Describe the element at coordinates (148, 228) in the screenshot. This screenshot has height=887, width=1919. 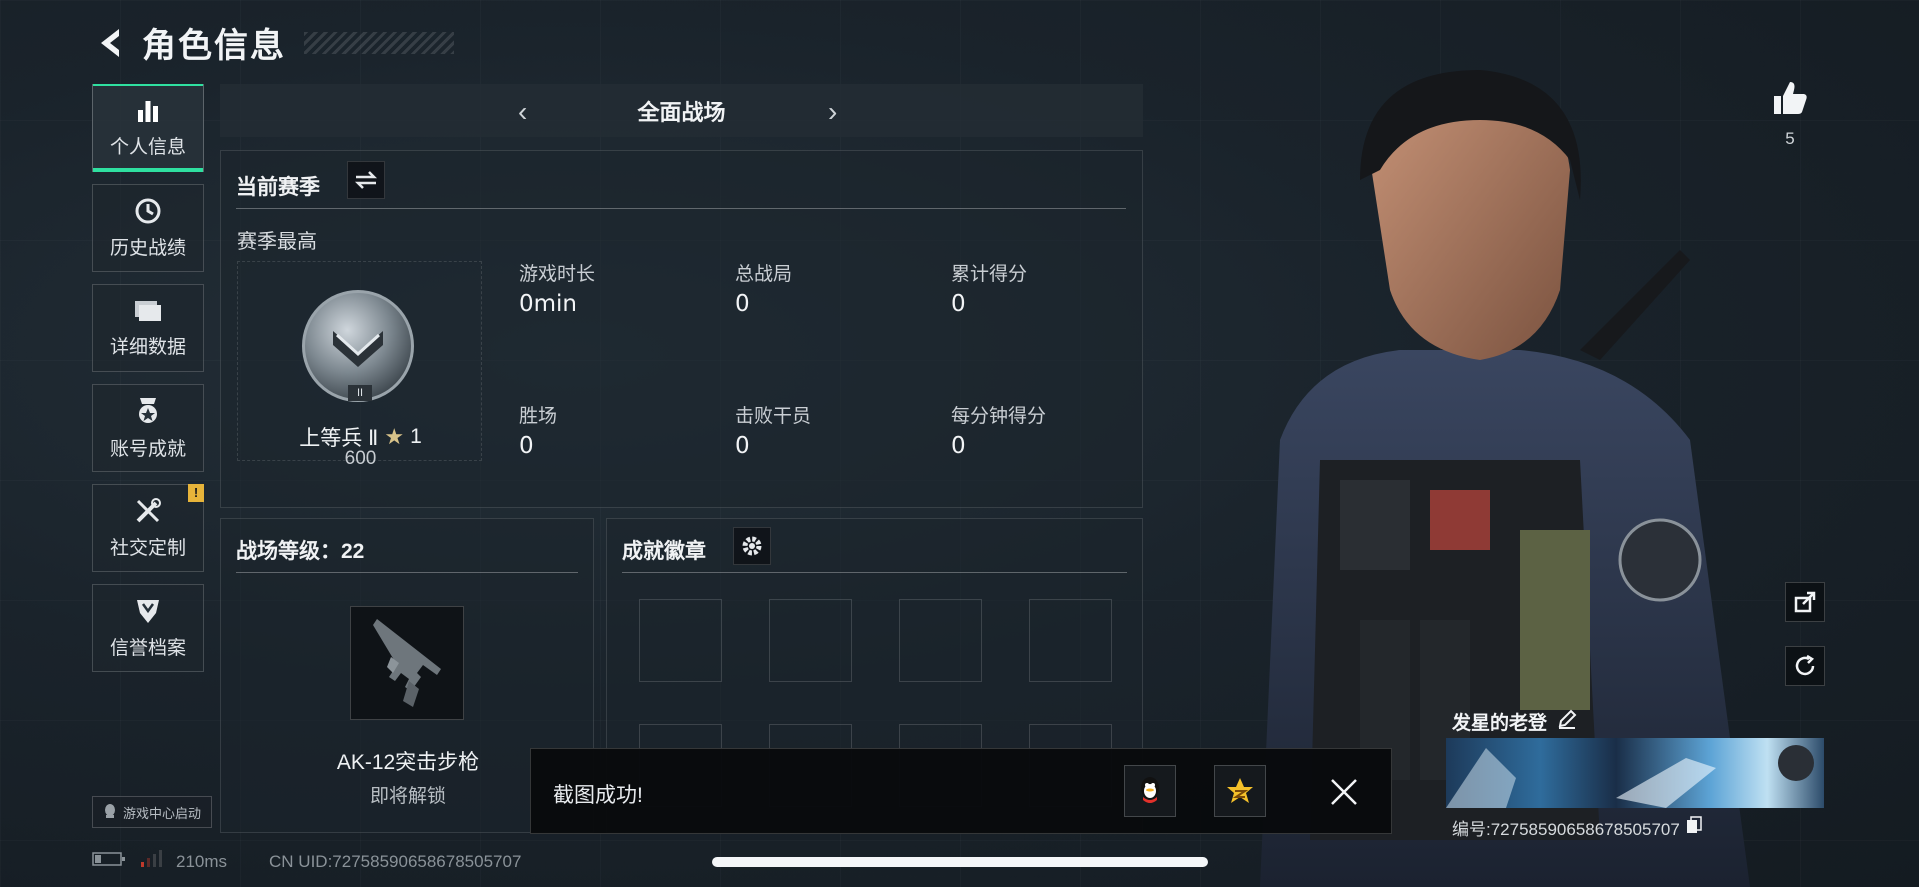
I see `sidebar-item-history: 历史战绩` at that location.